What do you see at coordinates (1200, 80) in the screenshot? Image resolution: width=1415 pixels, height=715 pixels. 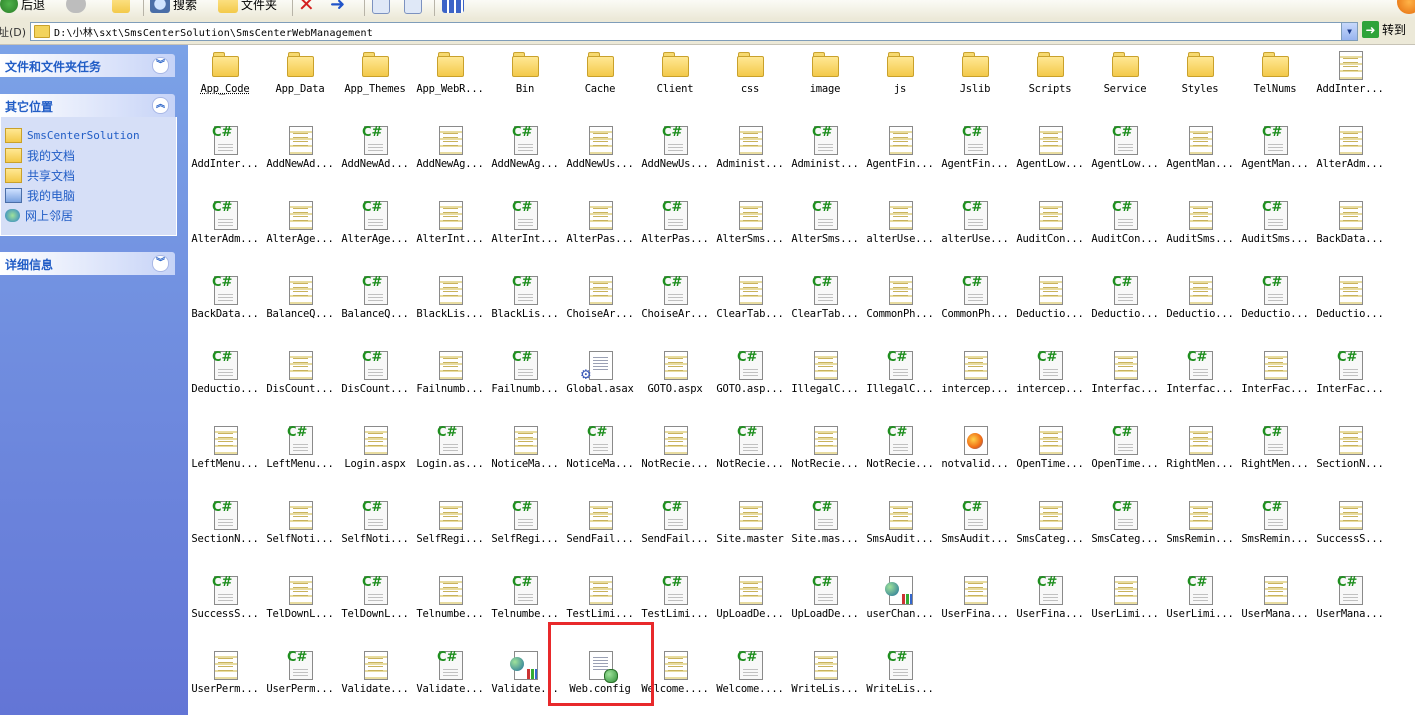 I see `folder-item: Styles` at bounding box center [1200, 80].